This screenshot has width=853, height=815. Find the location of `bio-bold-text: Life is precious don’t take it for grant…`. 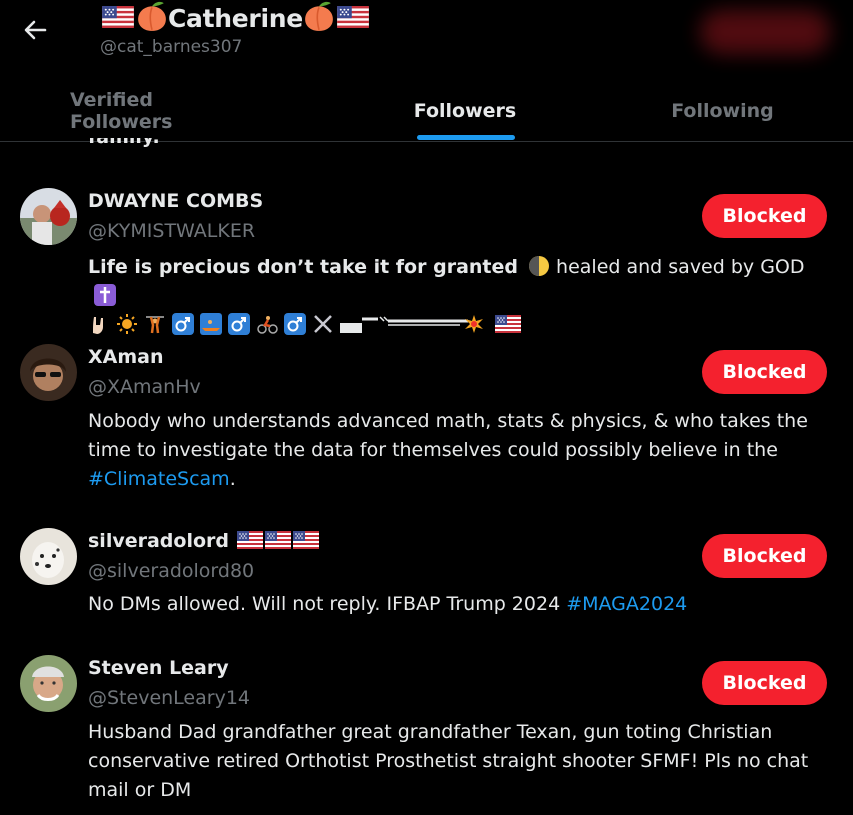

bio-bold-text: Life is precious don’t take it for grant… is located at coordinates (303, 267).